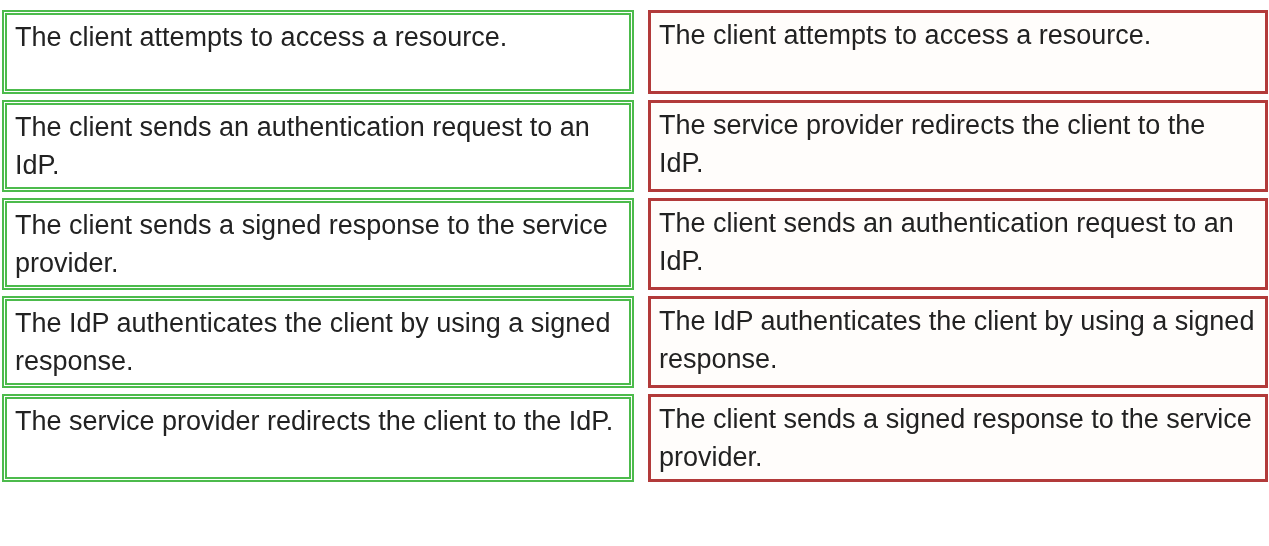  Describe the element at coordinates (958, 244) in the screenshot. I see `answer-slot: The client sends an authentication request to an IdP.` at that location.